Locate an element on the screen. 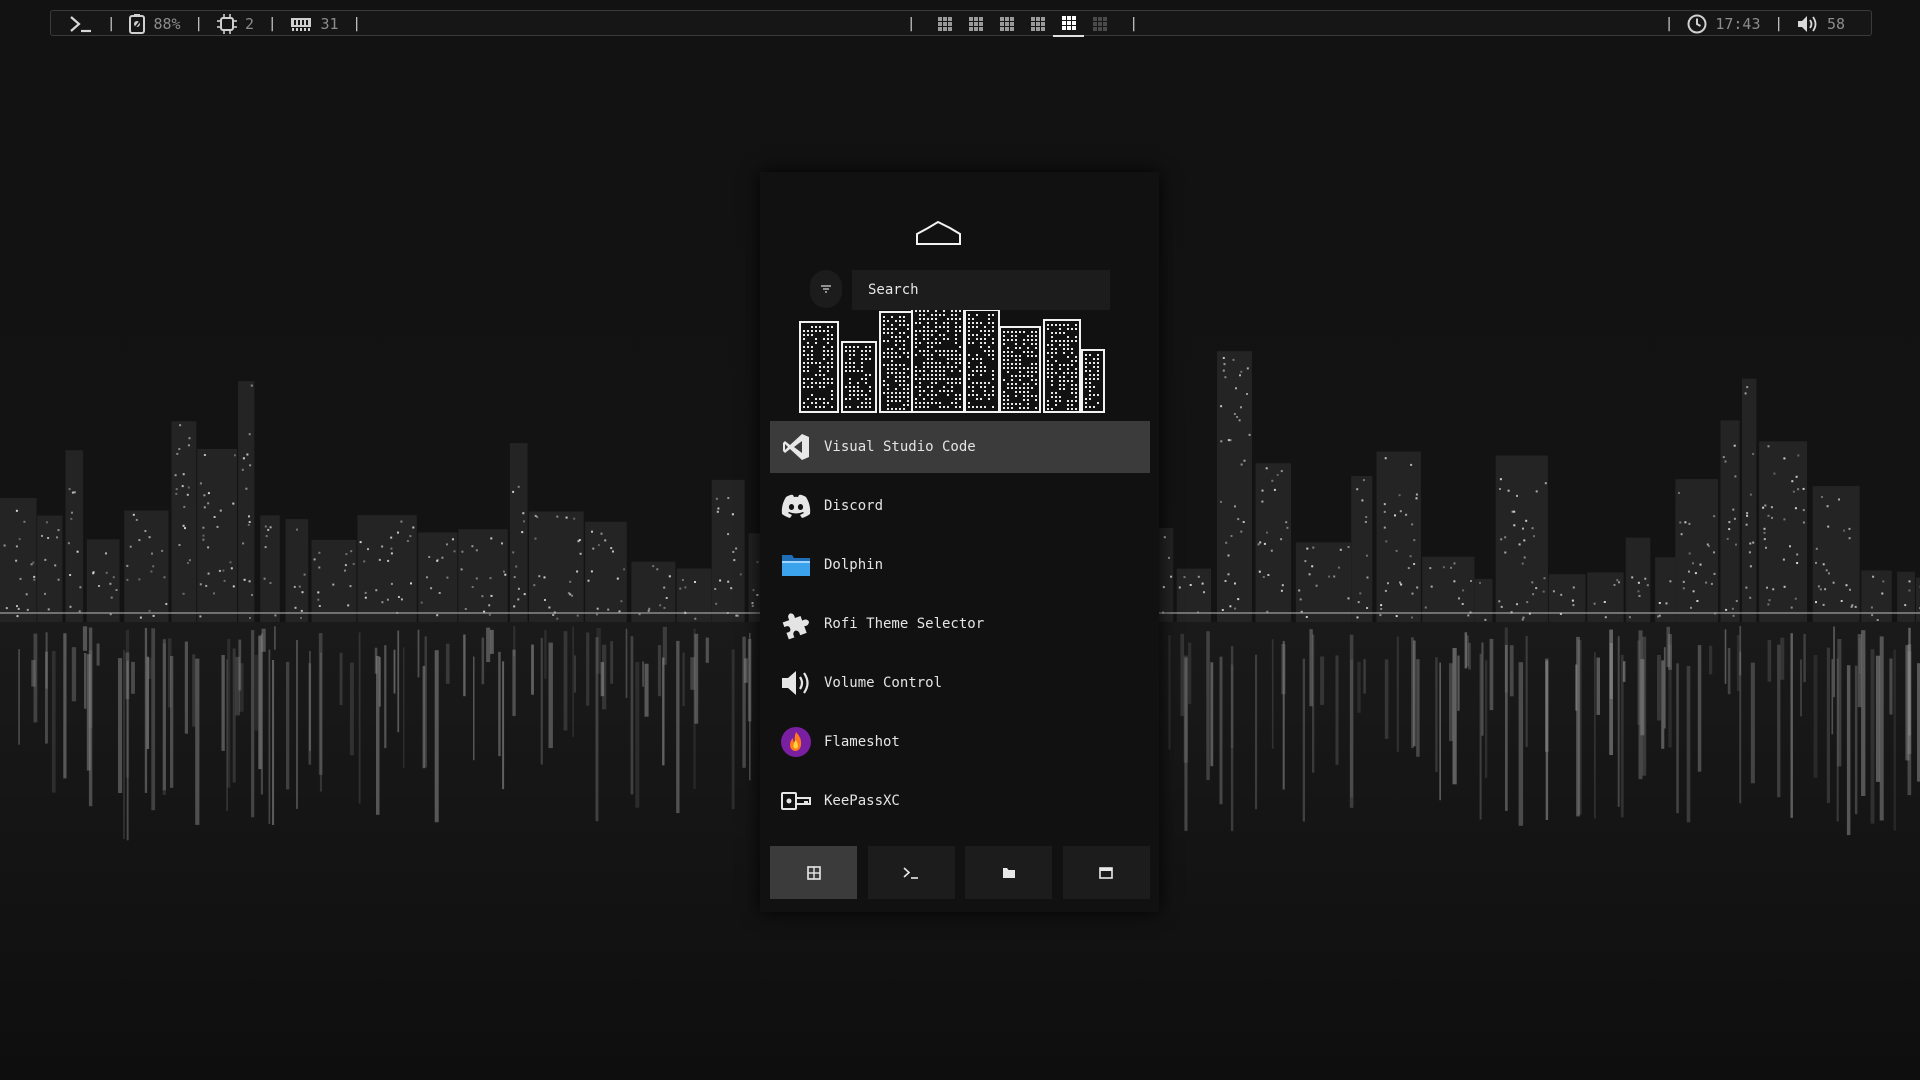 The height and width of the screenshot is (1080, 1920). workspace-6-empty is located at coordinates (1099, 24).